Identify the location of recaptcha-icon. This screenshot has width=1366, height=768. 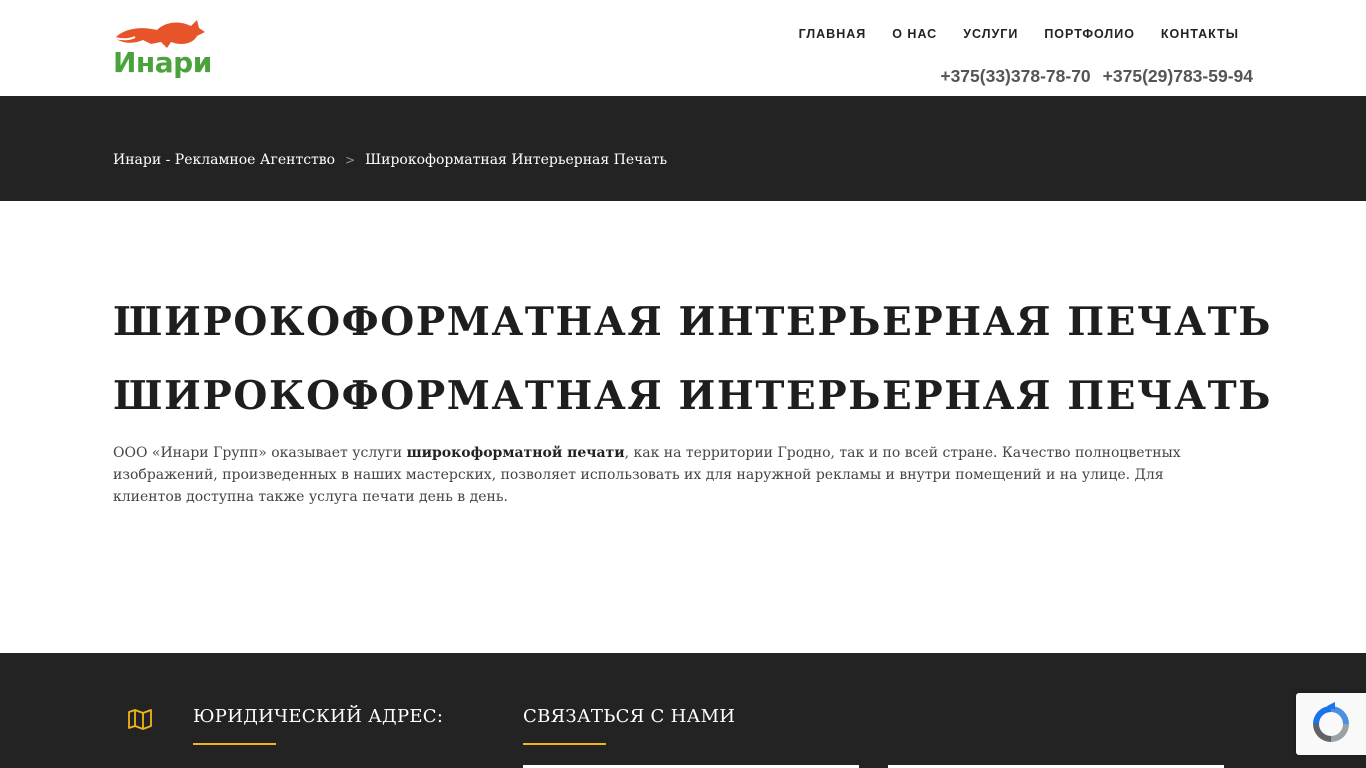
(1331, 722).